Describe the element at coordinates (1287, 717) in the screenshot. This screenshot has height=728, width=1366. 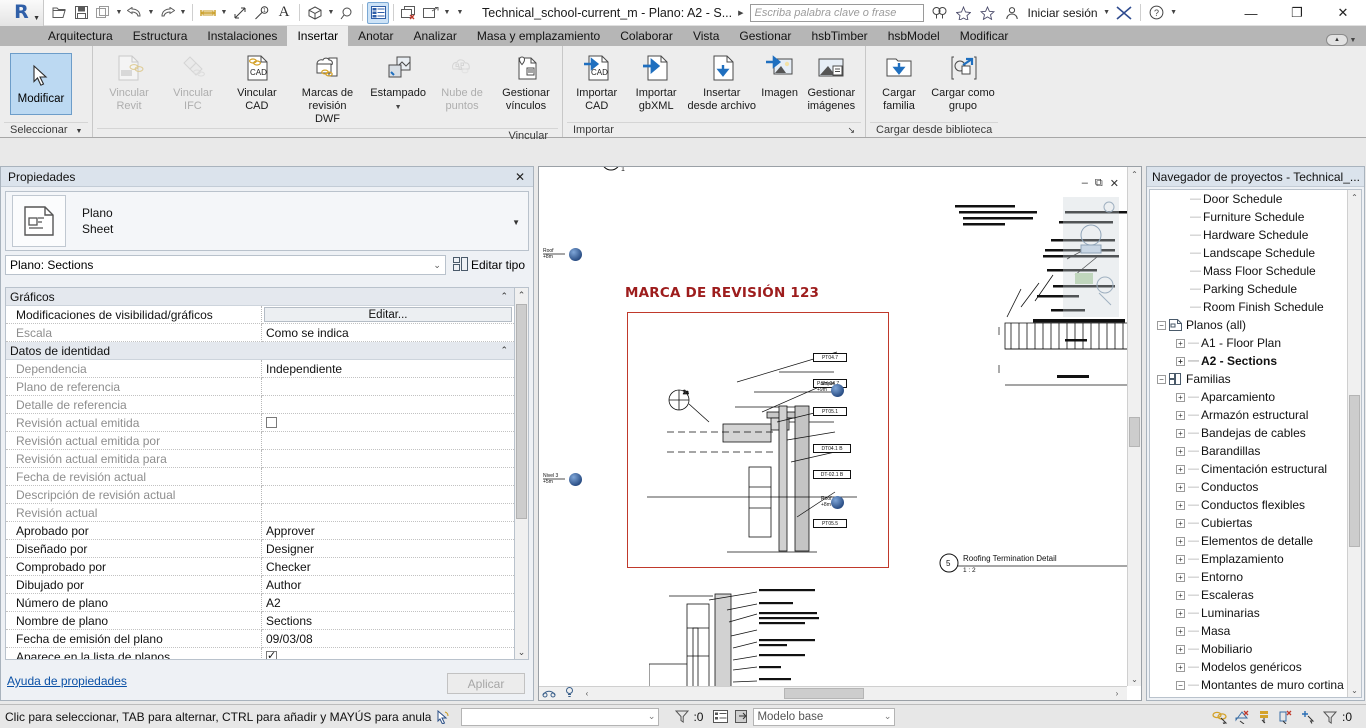
I see `temporary-hide-isolate-icon` at that location.